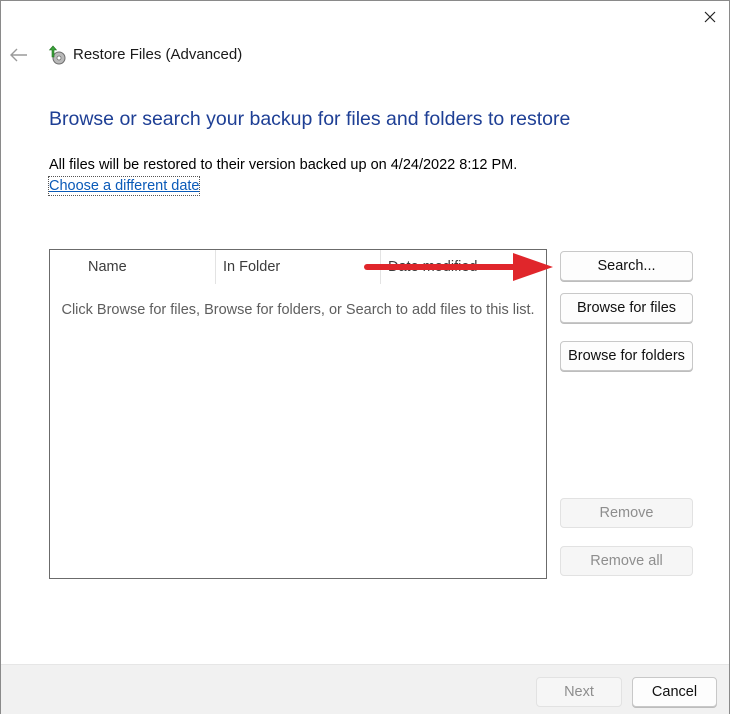 The height and width of the screenshot is (714, 730). What do you see at coordinates (251, 267) in the screenshot?
I see `column-header-in-folder: In Folder` at bounding box center [251, 267].